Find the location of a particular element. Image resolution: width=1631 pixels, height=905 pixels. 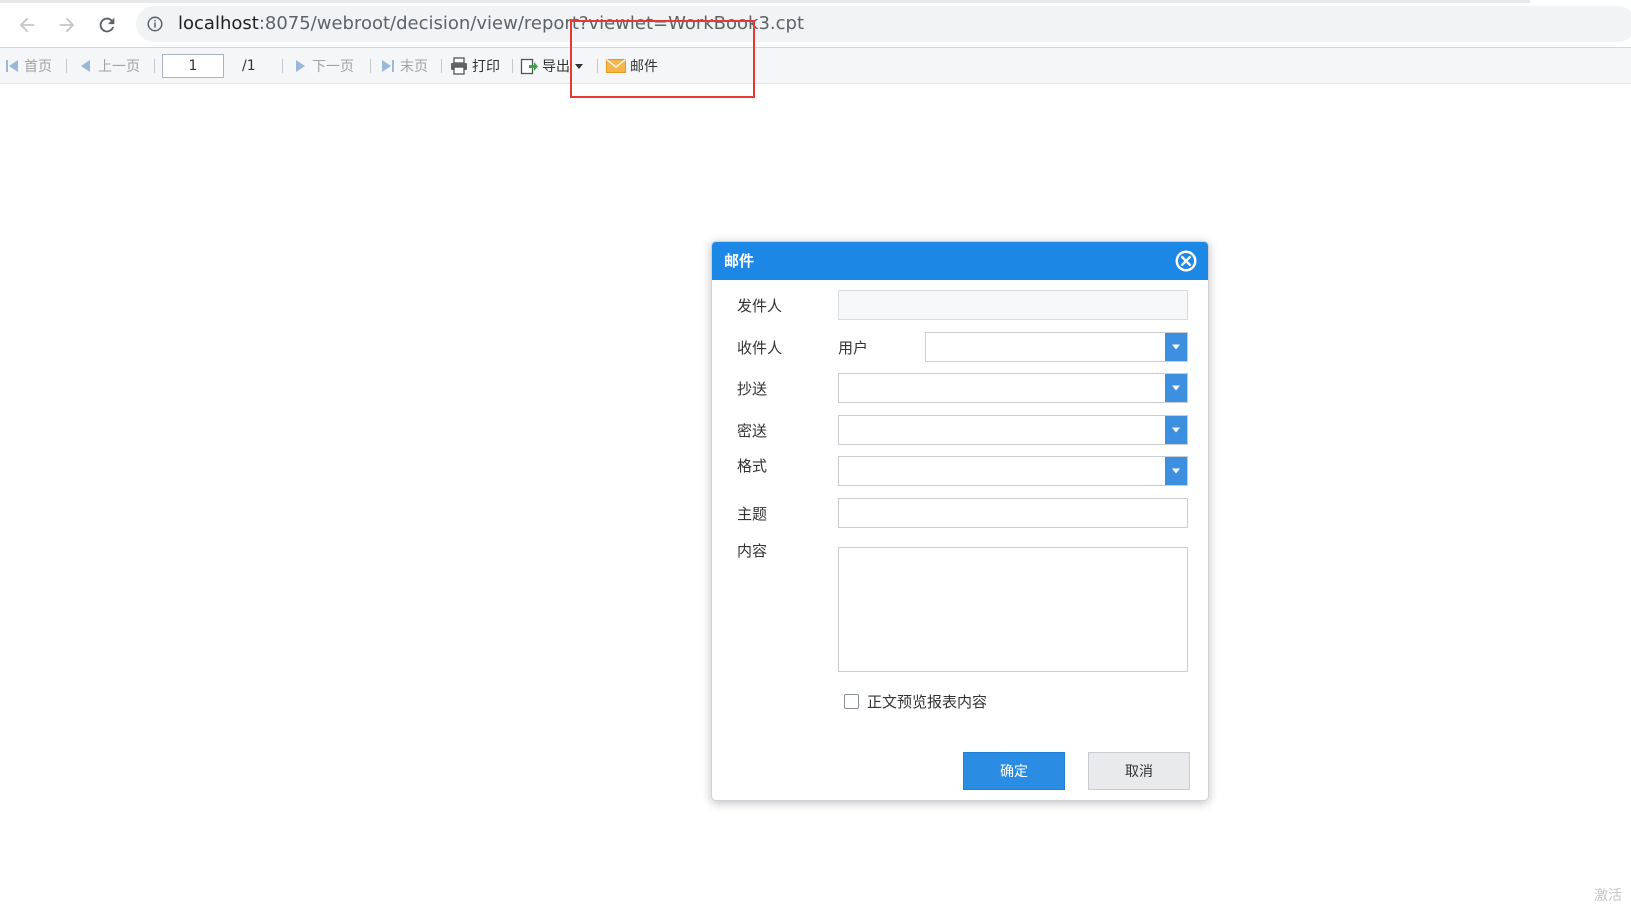

recipient-select is located at coordinates (1056, 347).